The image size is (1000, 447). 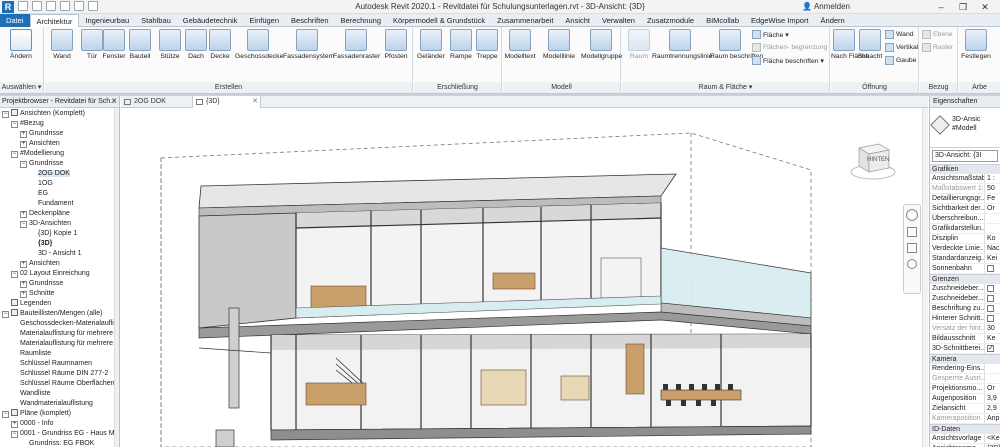 I want to click on property-value: Or, so click(x=992, y=388).